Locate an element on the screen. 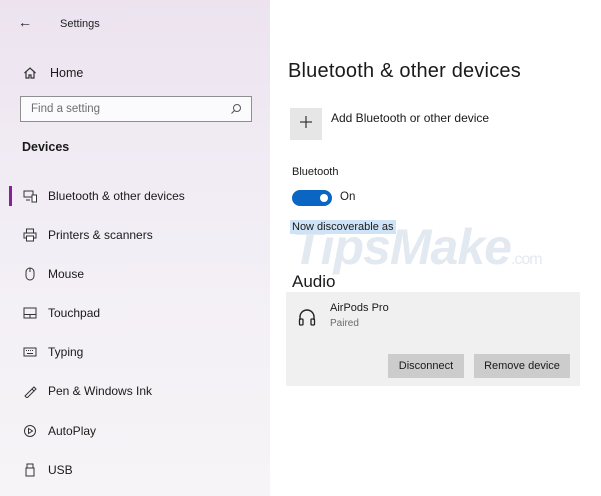 The image size is (601, 496). discoverable-text: Now discoverable as is located at coordinates (343, 227).